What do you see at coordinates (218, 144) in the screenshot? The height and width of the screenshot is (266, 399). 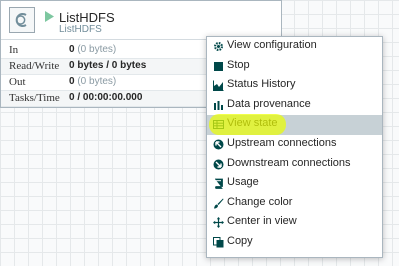 I see `upstream-icon` at bounding box center [218, 144].